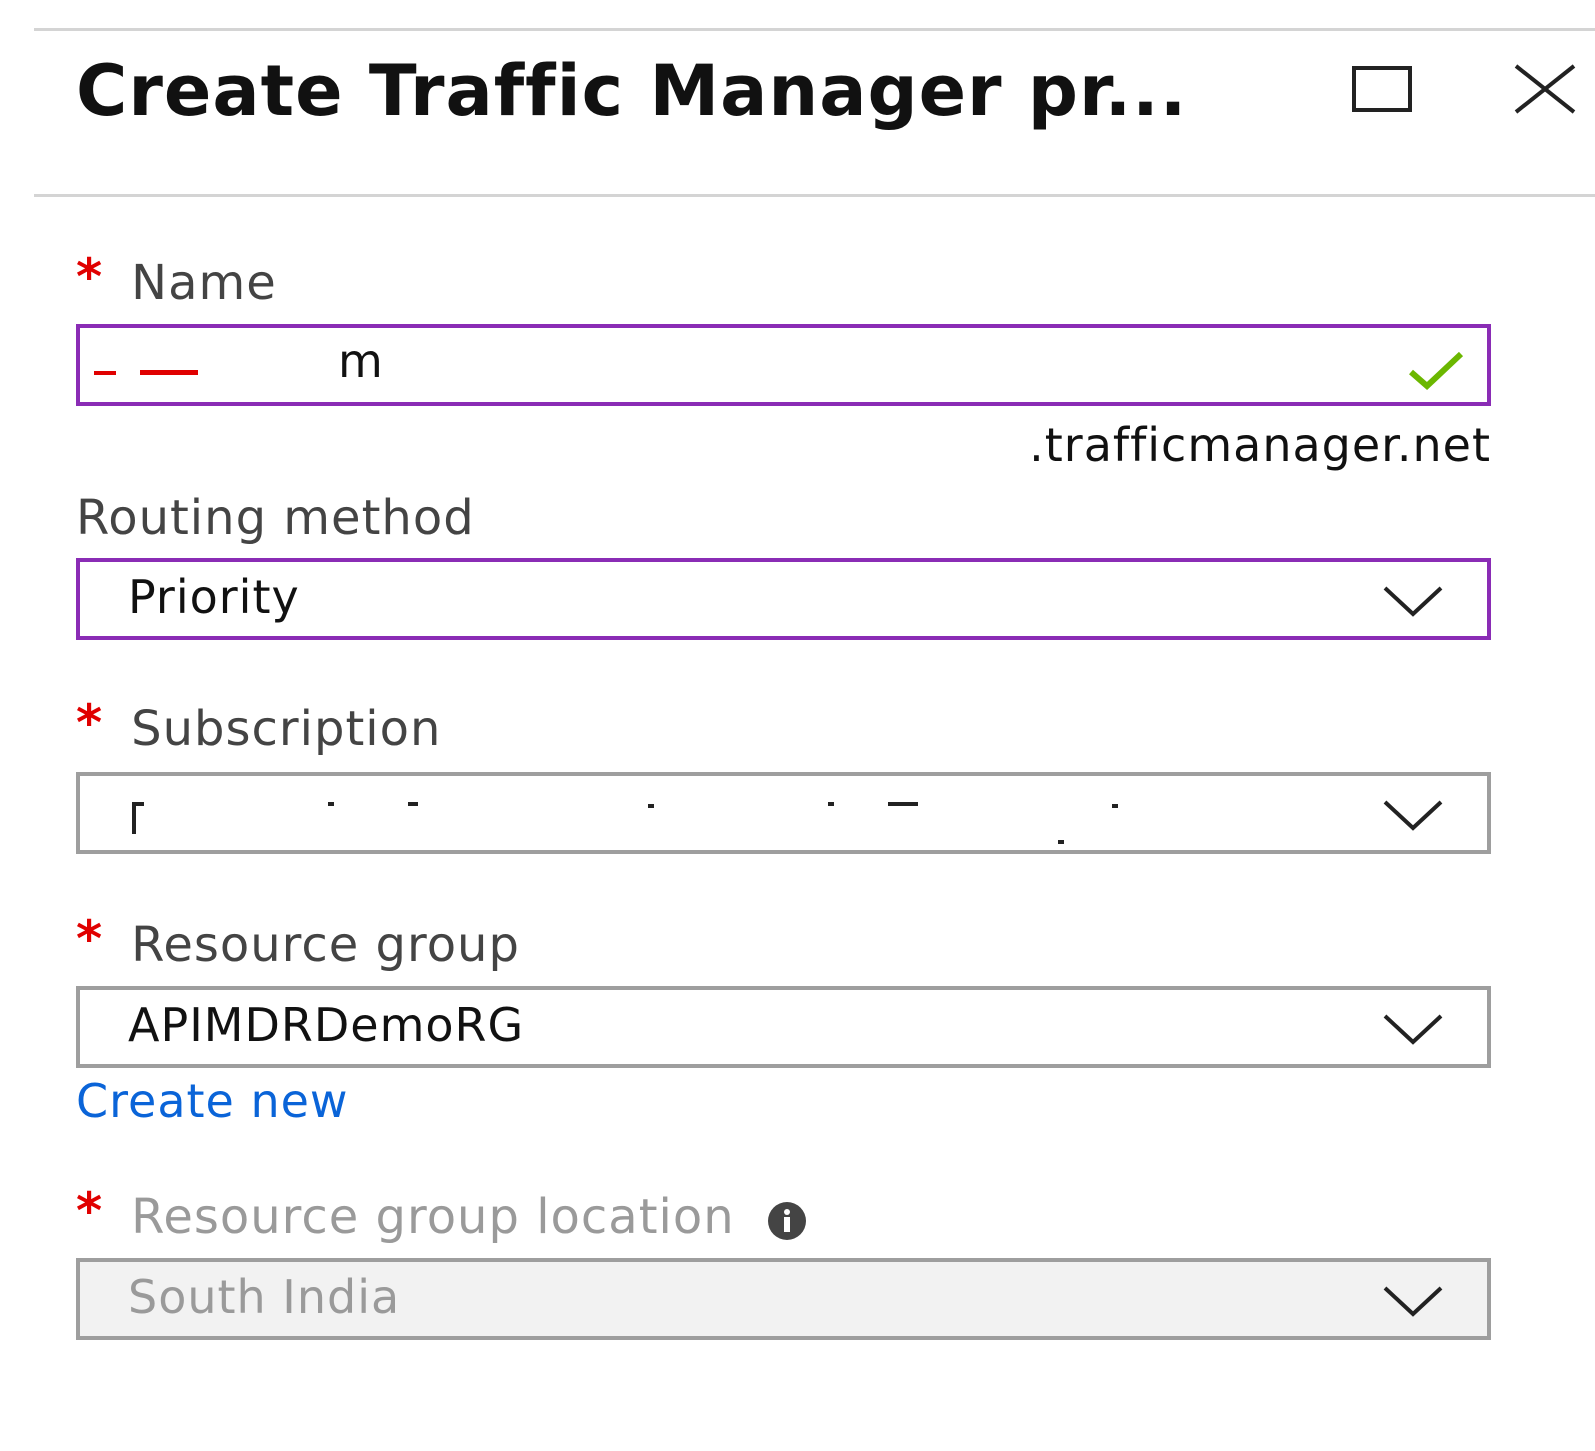  What do you see at coordinates (326, 1025) in the screenshot?
I see `resource-group-value: APIMDRDemoRG` at bounding box center [326, 1025].